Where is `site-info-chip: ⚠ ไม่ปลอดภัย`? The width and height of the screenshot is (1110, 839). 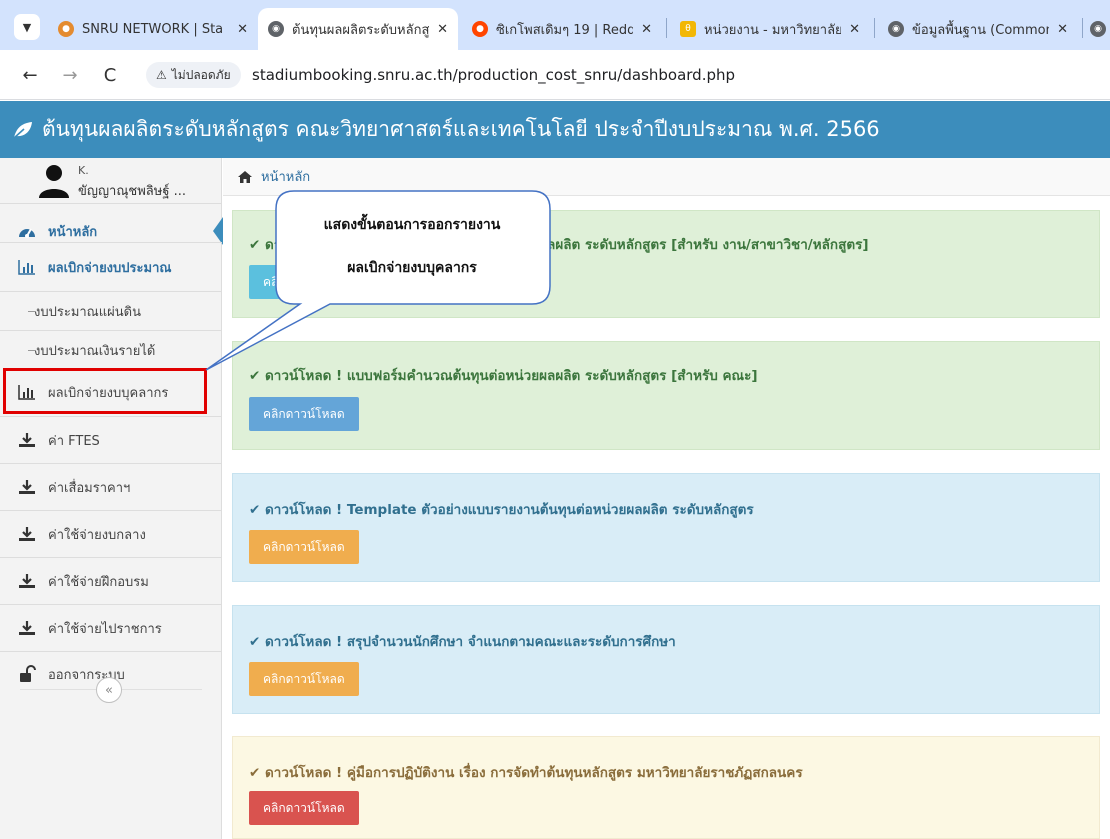 site-info-chip: ⚠ ไม่ปลอดภัย is located at coordinates (193, 75).